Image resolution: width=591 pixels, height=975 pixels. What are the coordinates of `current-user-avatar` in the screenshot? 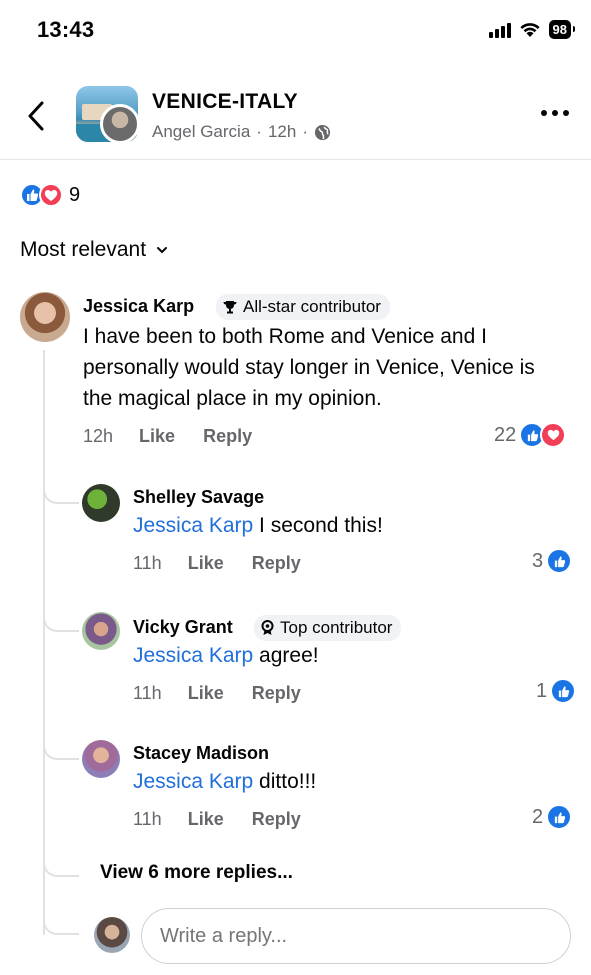 It's located at (112, 935).